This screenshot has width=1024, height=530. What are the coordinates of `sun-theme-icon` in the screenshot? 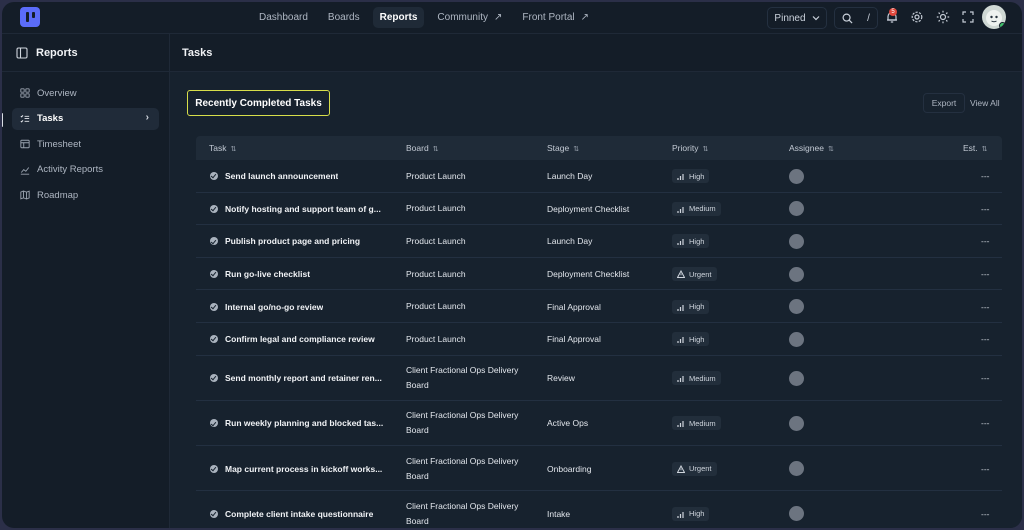 It's located at (943, 17).